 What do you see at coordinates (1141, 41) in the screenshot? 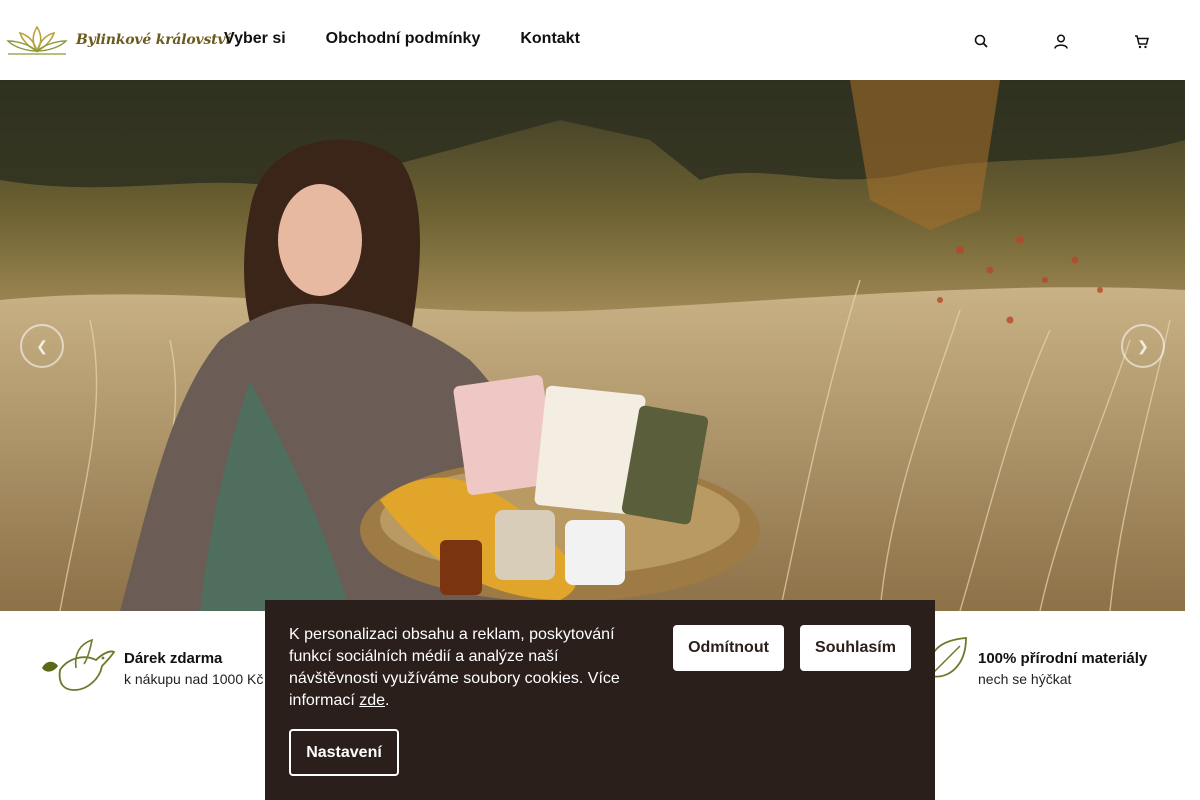
I see `cart-icon` at bounding box center [1141, 41].